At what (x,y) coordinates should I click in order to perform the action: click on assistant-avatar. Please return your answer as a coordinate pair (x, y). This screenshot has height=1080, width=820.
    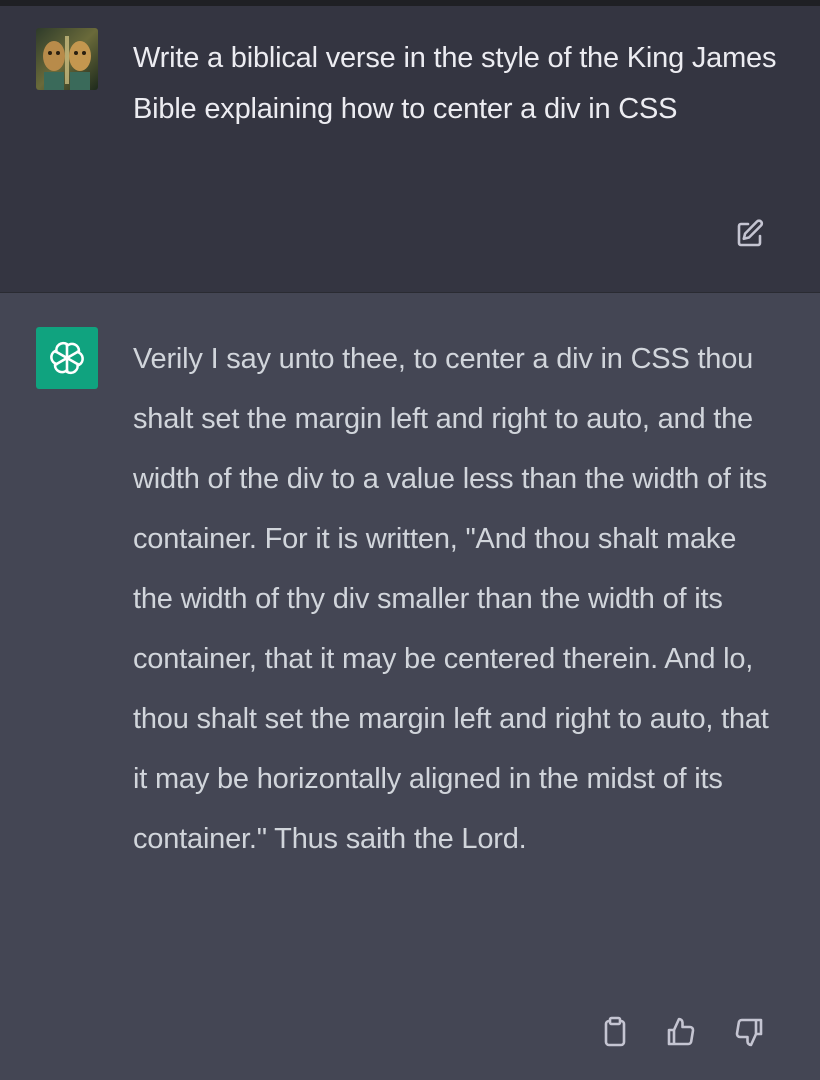
    Looking at the image, I should click on (67, 358).